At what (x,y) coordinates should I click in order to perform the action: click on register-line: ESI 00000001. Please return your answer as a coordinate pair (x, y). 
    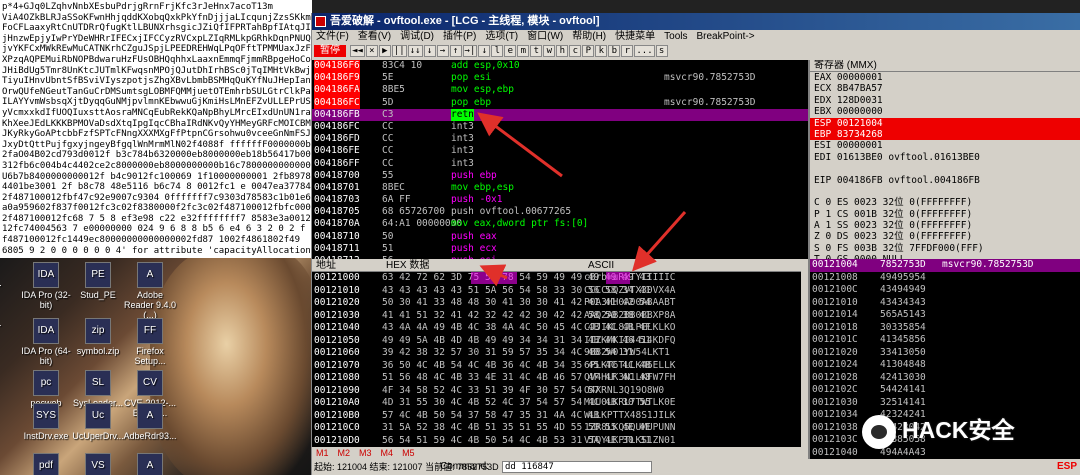
    Looking at the image, I should click on (945, 145).